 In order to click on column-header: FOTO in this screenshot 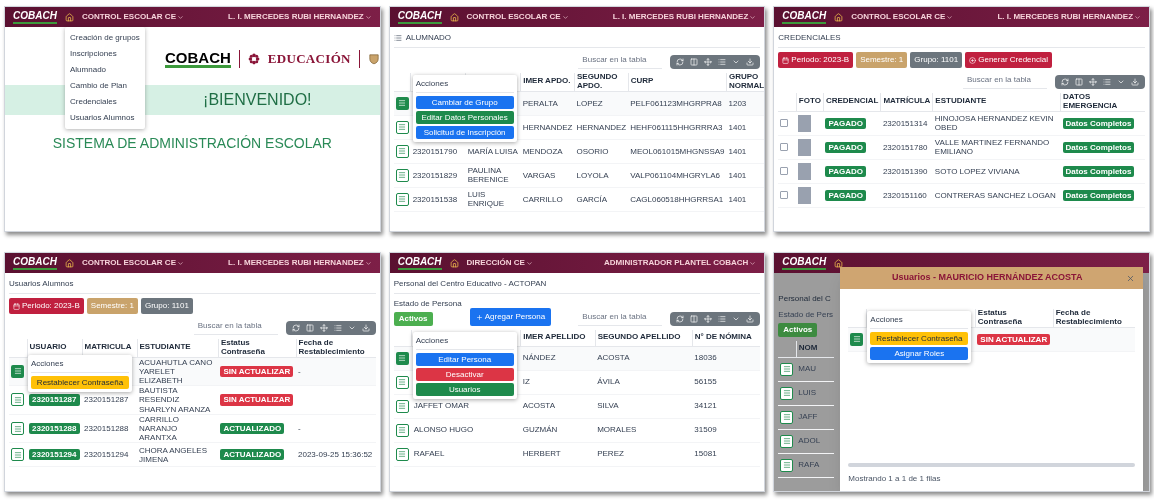, I will do `click(809, 102)`.